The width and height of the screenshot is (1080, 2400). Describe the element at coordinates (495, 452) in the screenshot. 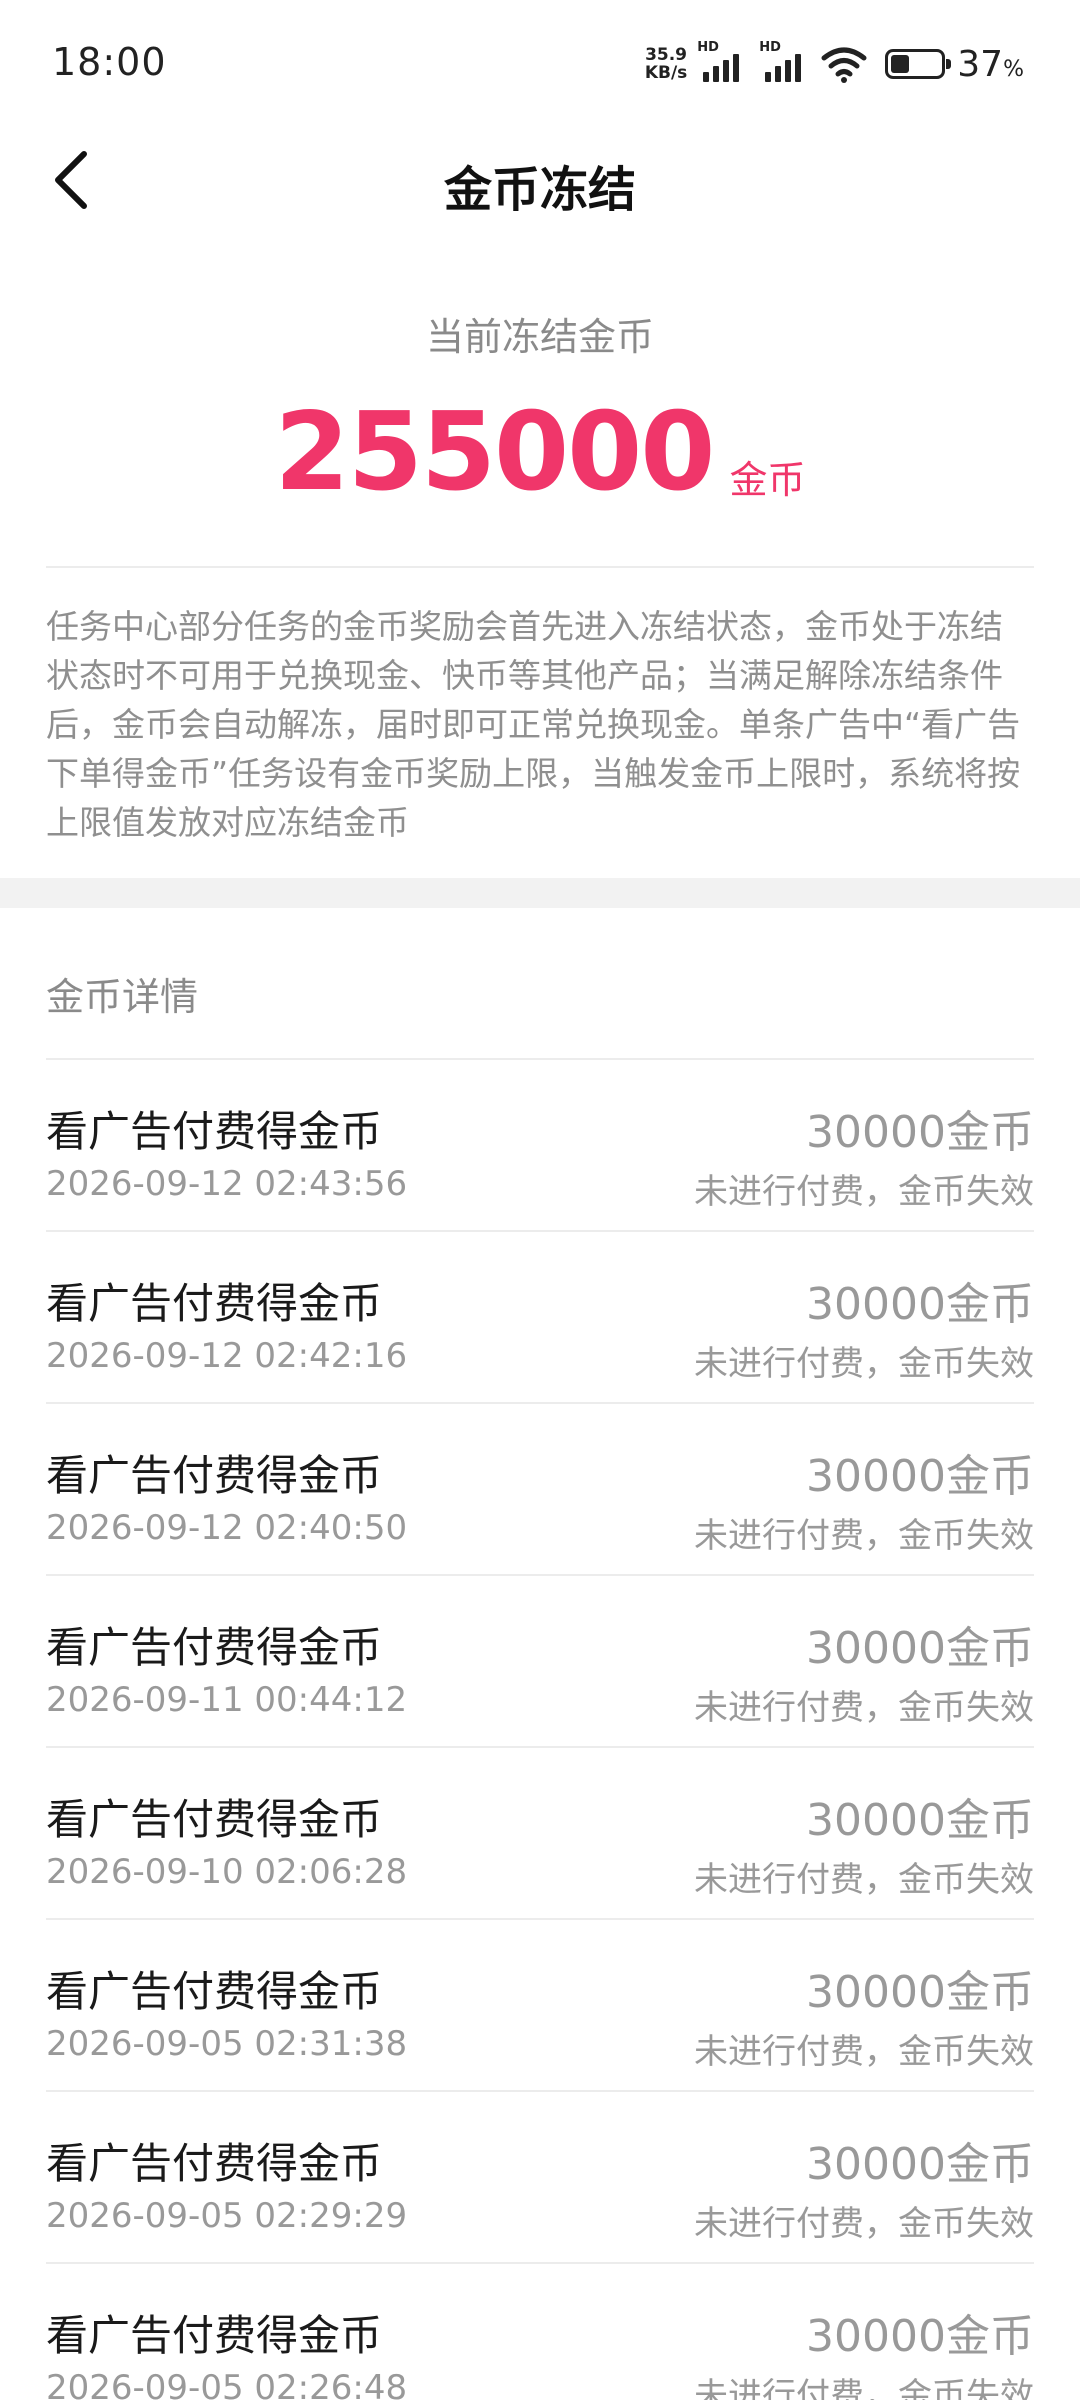

I see `frozen-coins-value: 255000` at that location.